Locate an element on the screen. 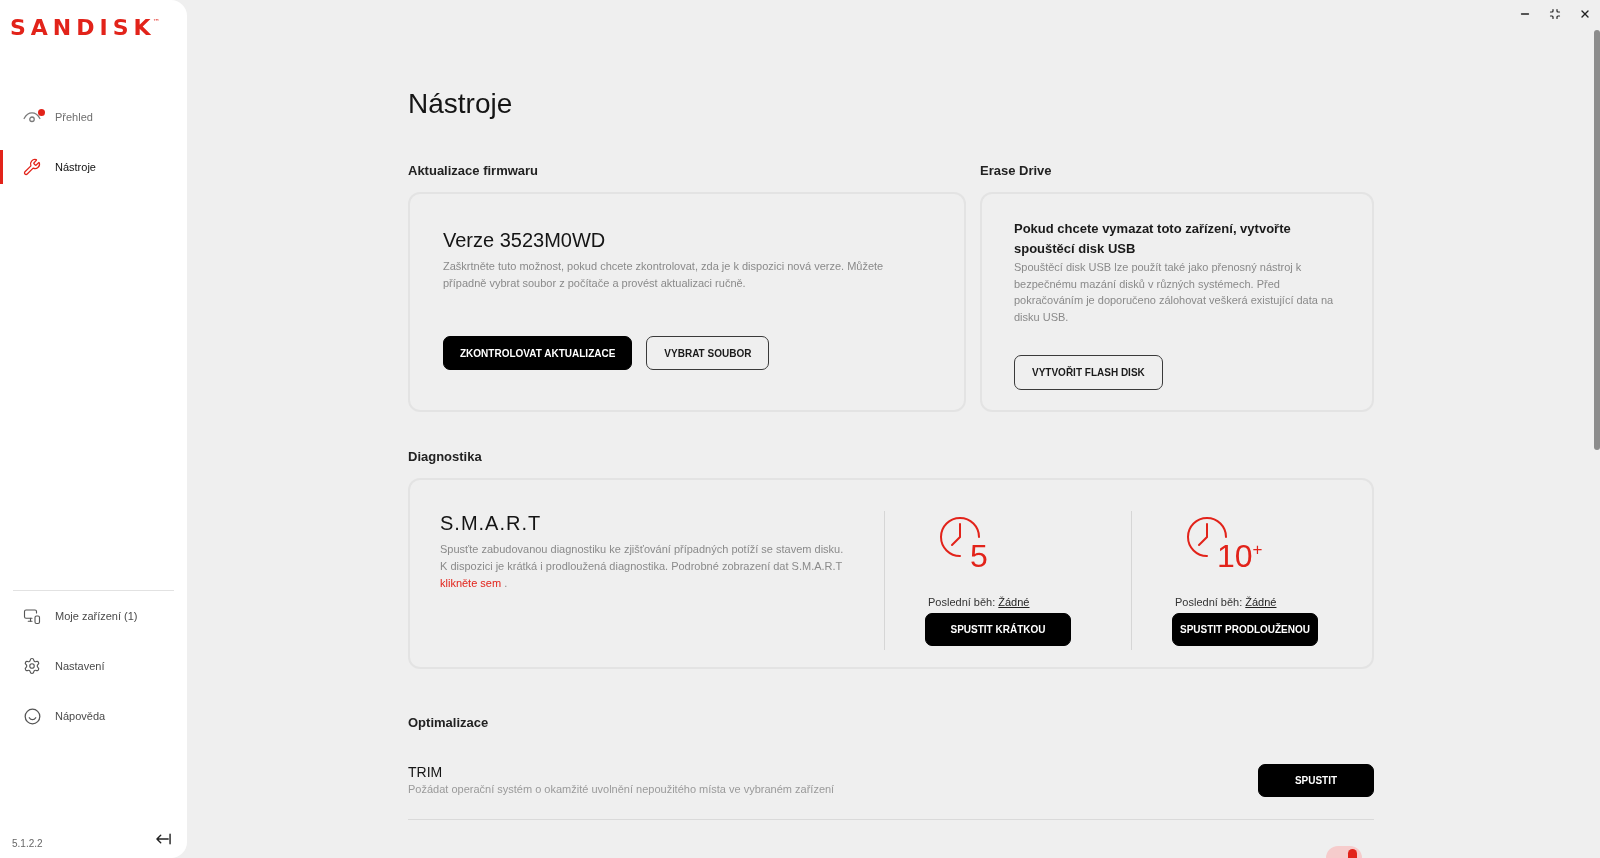 This screenshot has height=858, width=1600. settings-nav-item: Nastavení is located at coordinates (93, 666).